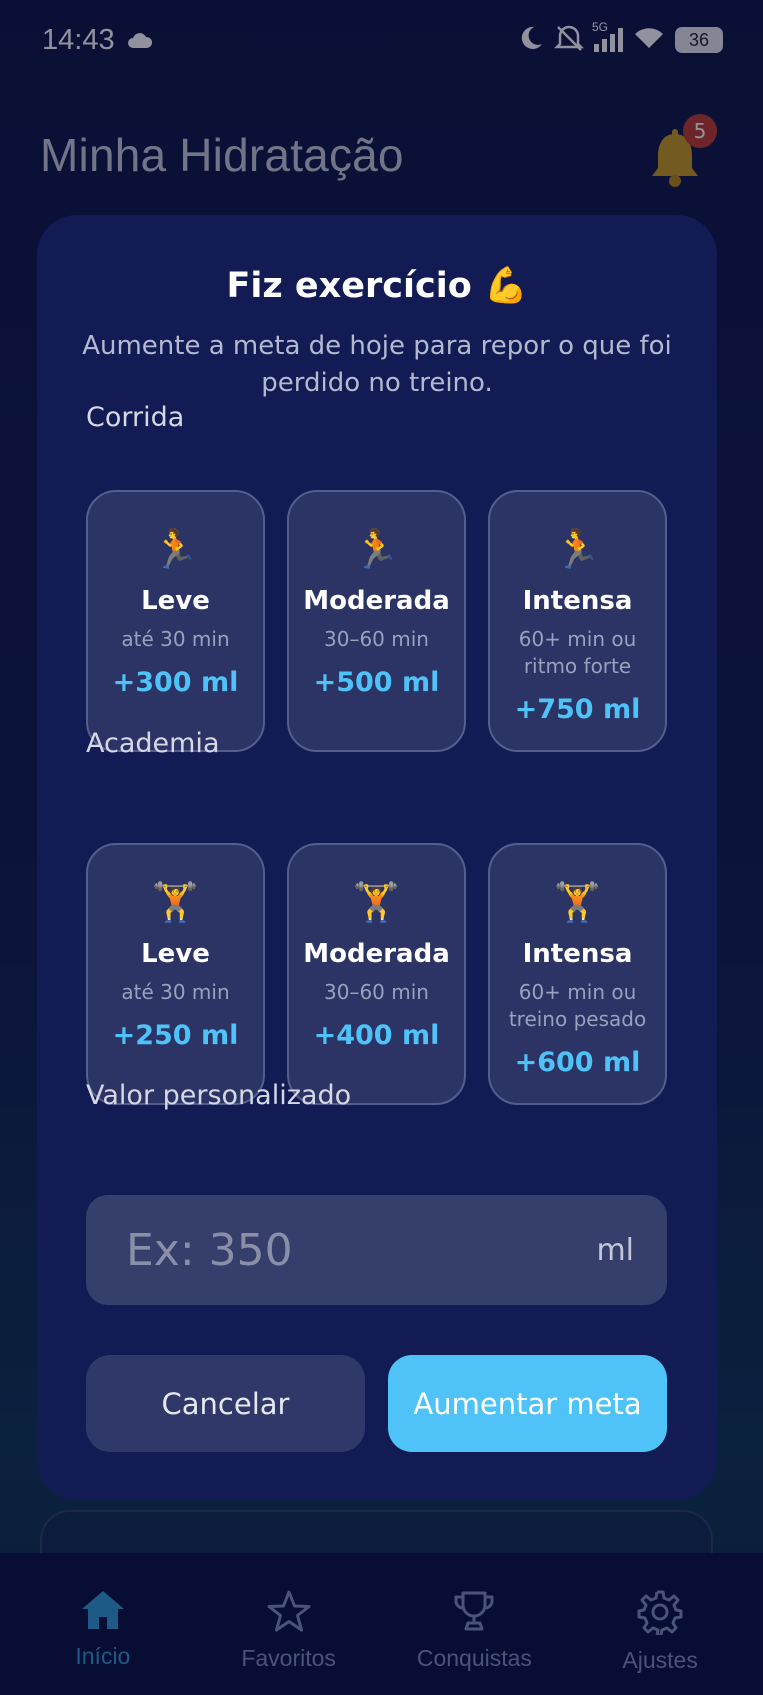 This screenshot has height=1695, width=763. I want to click on option-academia-leve: 🏋️ Leve até 30 min +250 ml, so click(175, 974).